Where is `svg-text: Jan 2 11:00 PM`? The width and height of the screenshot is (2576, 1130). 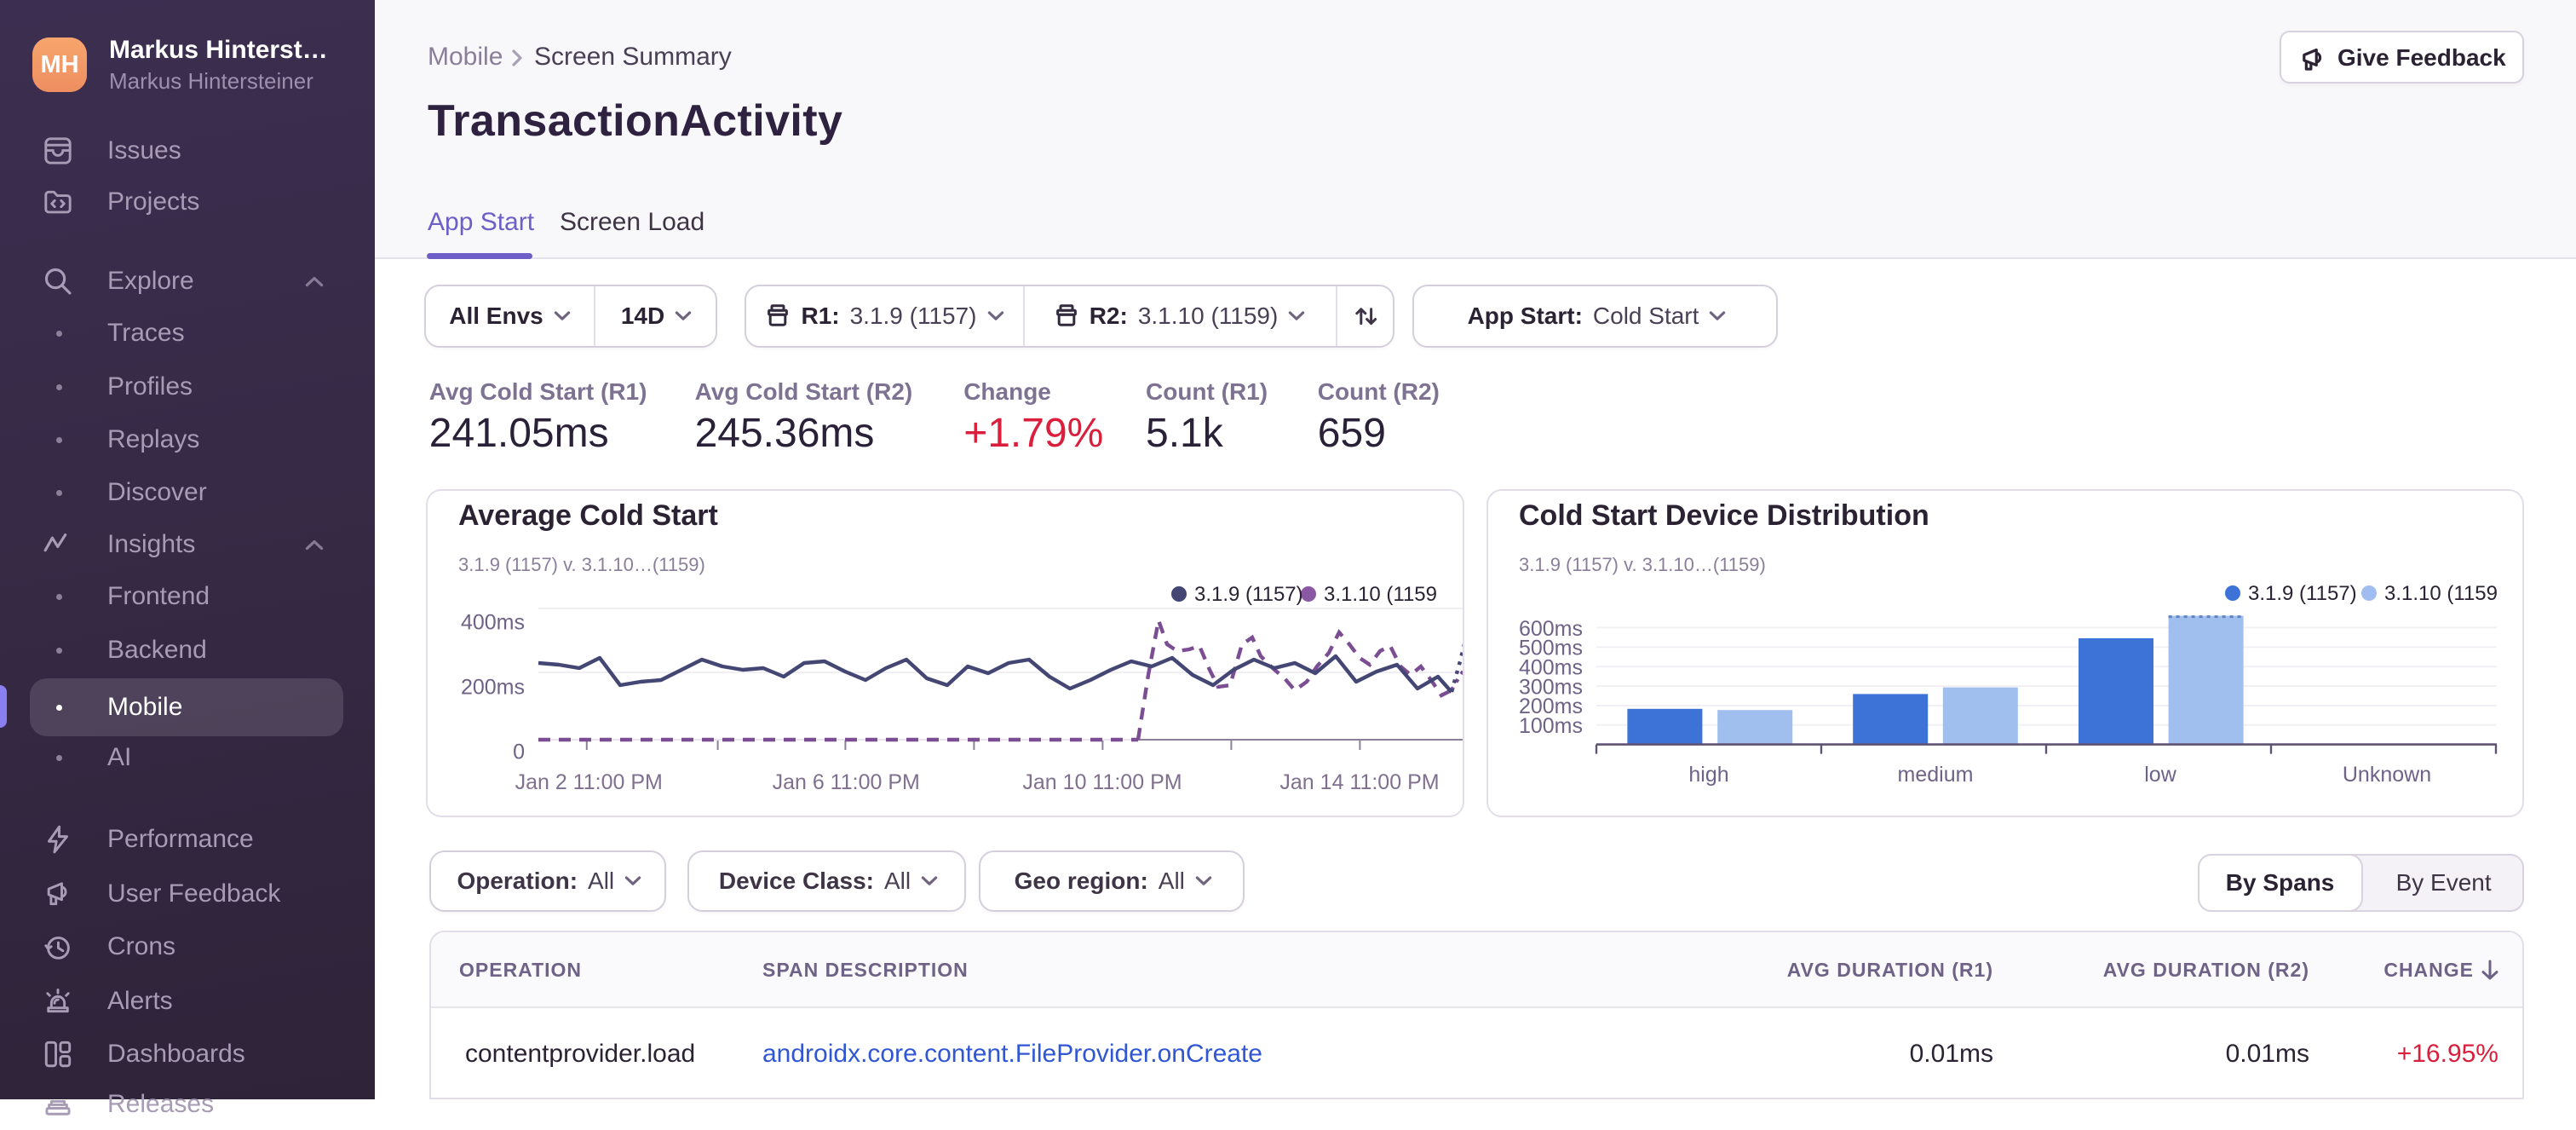 svg-text: Jan 2 11:00 PM is located at coordinates (589, 782).